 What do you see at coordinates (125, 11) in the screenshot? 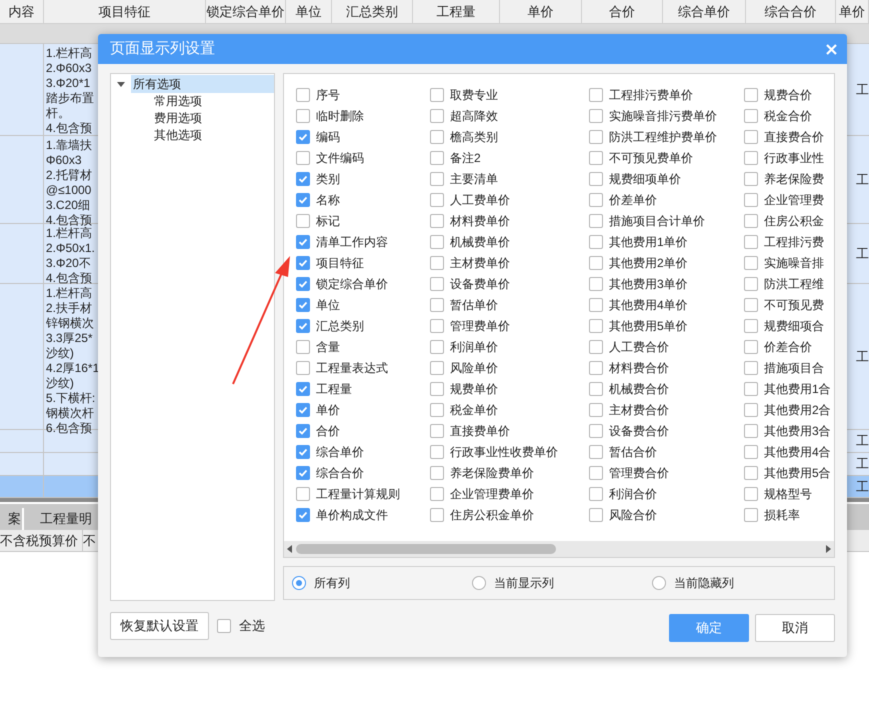
I see `column-header: 项目特征` at bounding box center [125, 11].